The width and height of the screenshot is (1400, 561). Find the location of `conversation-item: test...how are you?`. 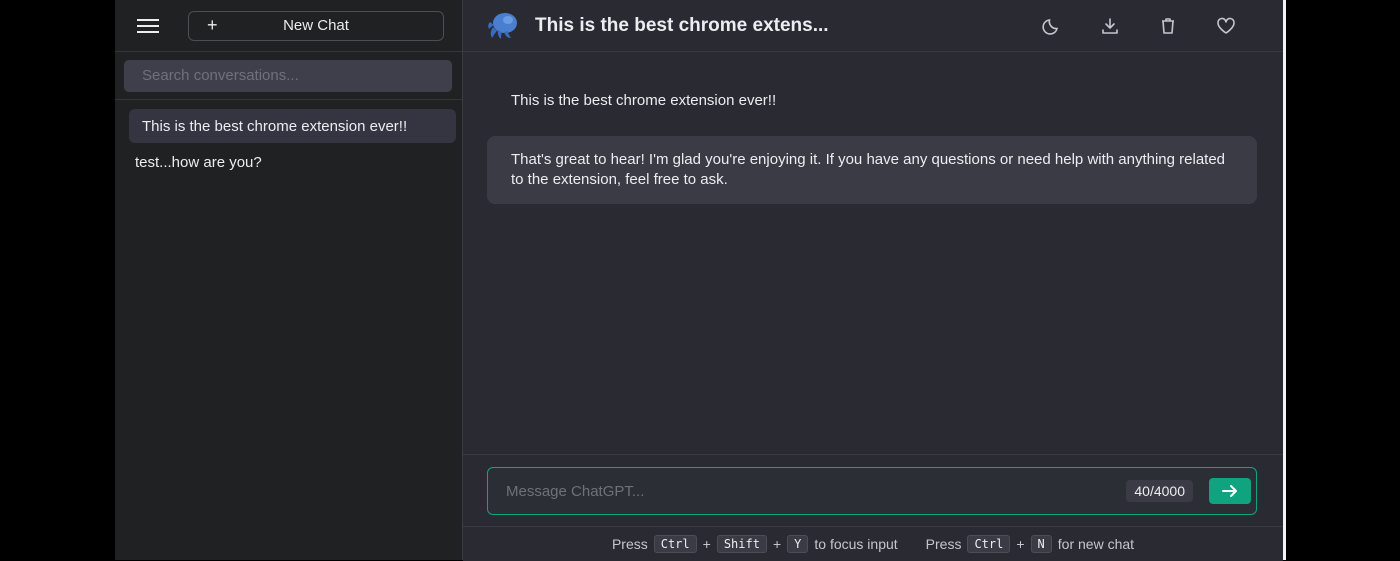

conversation-item: test...how are you? is located at coordinates (288, 162).